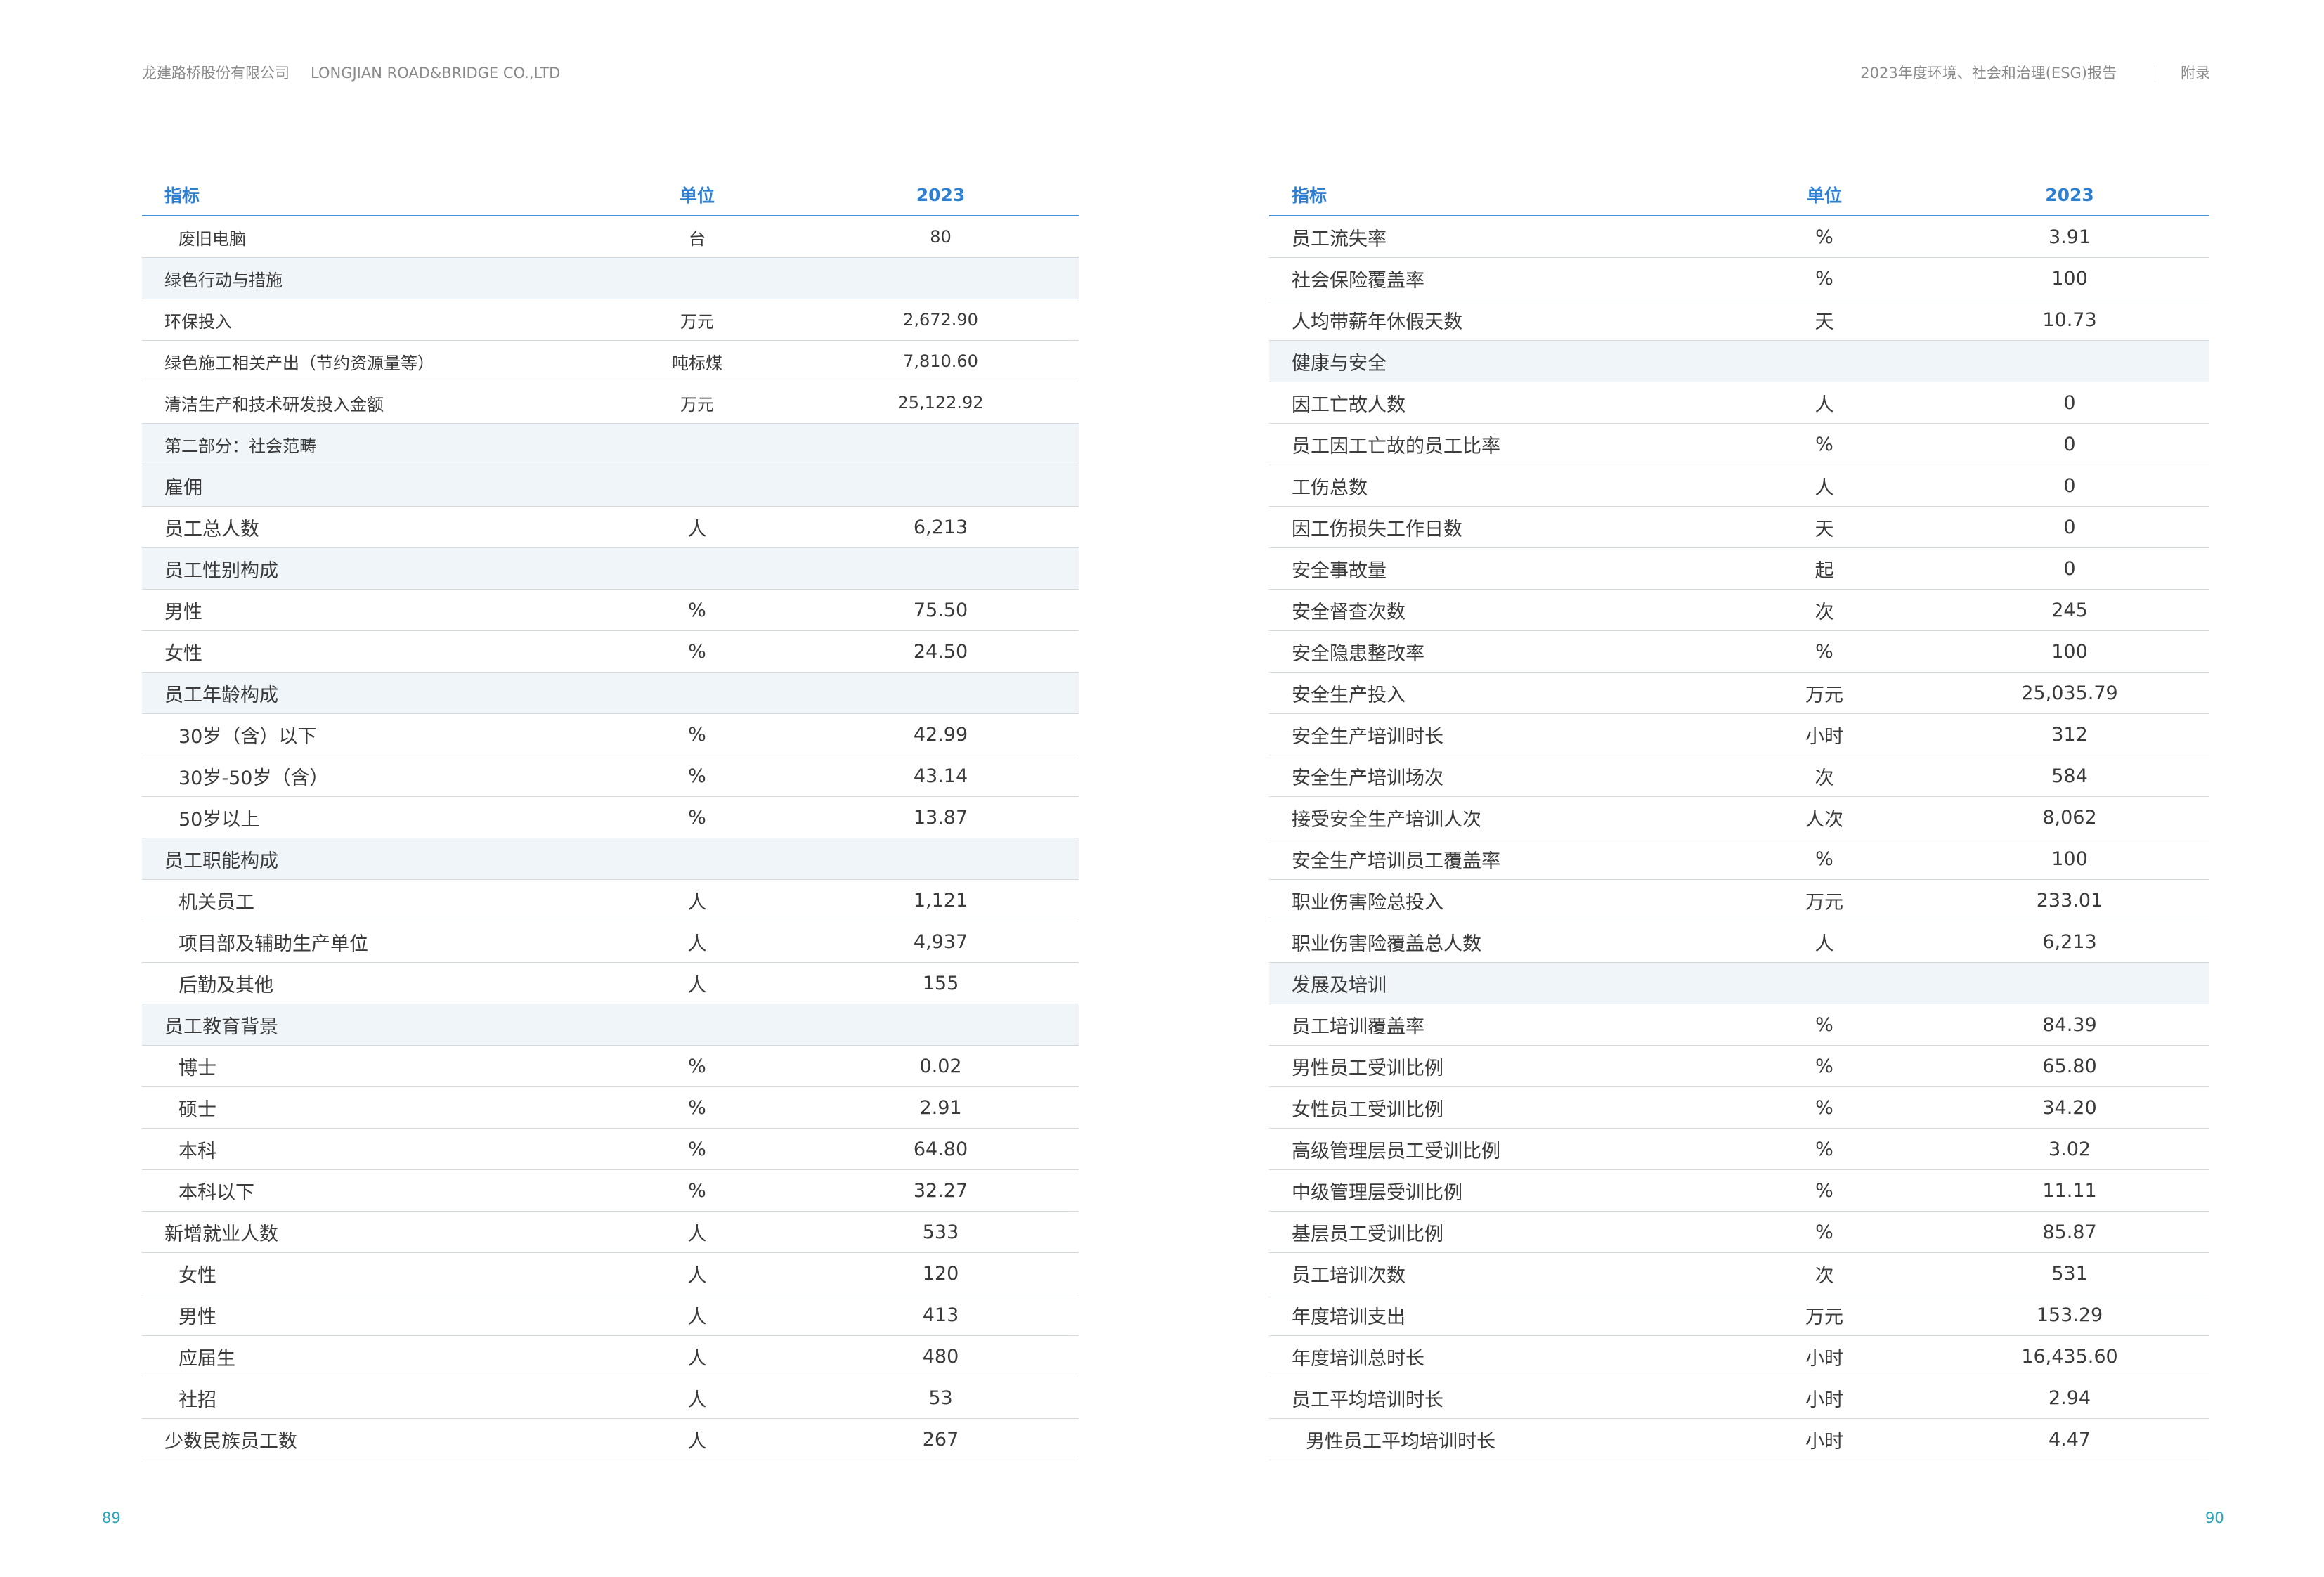  What do you see at coordinates (197, 1317) in the screenshot?
I see `indicator-cell: 男性` at bounding box center [197, 1317].